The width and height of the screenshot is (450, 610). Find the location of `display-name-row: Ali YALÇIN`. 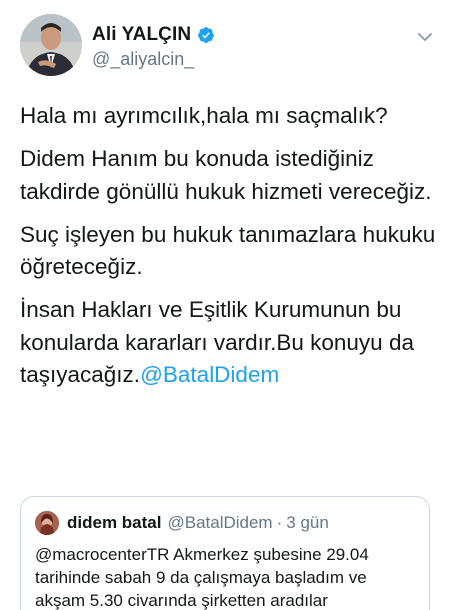

display-name-row: Ali YALÇIN is located at coordinates (153, 35).